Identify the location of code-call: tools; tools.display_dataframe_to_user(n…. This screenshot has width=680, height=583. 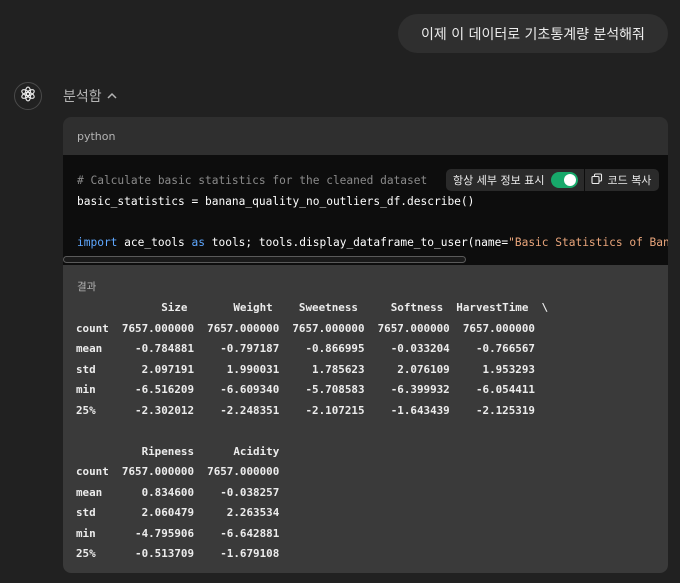
(357, 242).